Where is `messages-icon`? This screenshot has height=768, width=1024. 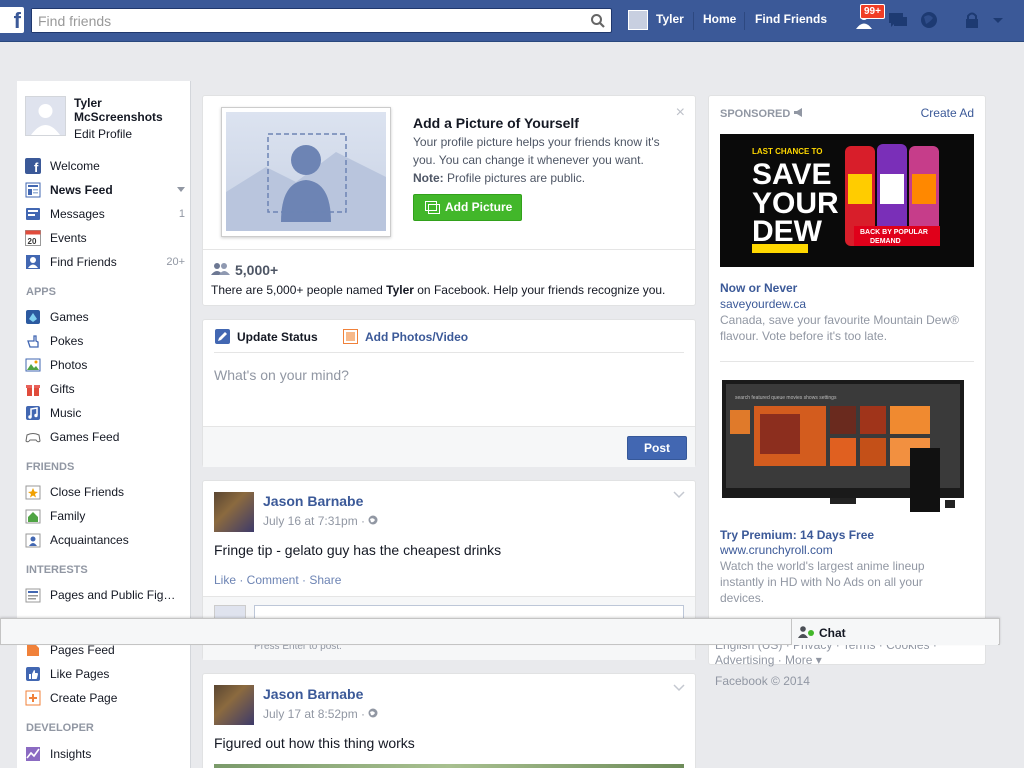
messages-icon is located at coordinates (898, 20).